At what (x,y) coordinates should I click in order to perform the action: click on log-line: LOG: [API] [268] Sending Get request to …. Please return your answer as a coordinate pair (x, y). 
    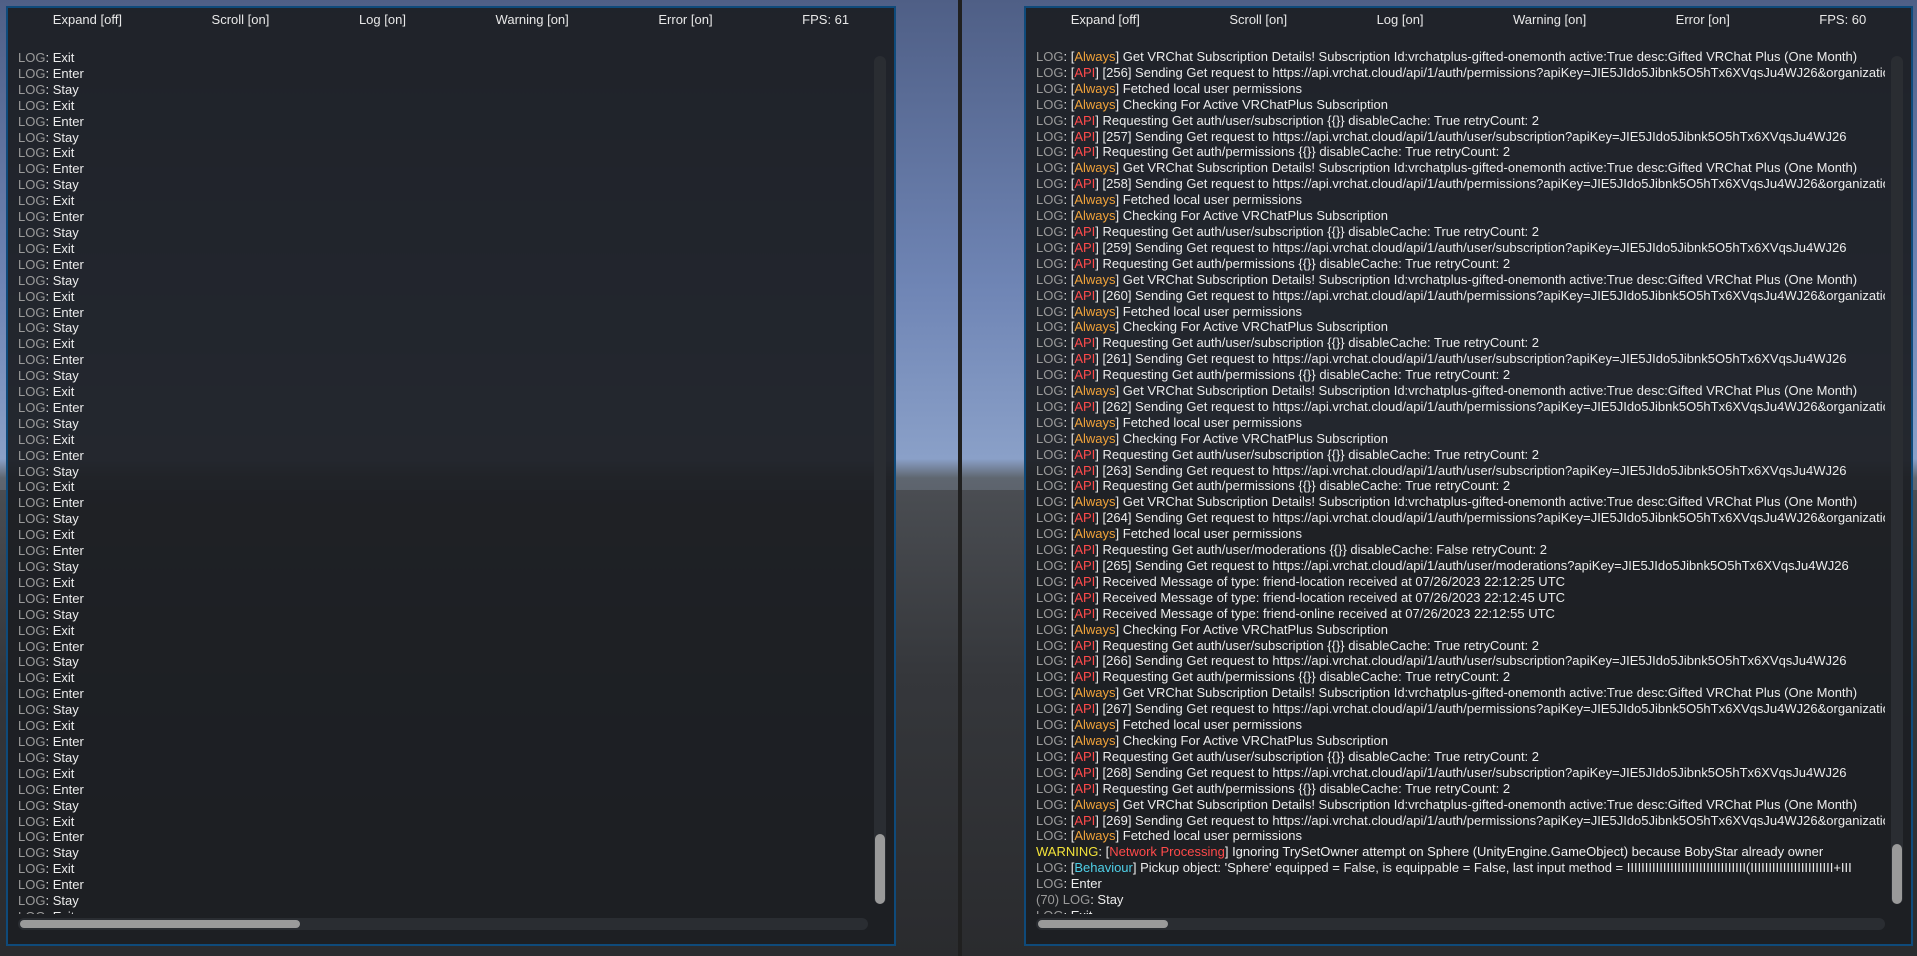
    Looking at the image, I should click on (1441, 772).